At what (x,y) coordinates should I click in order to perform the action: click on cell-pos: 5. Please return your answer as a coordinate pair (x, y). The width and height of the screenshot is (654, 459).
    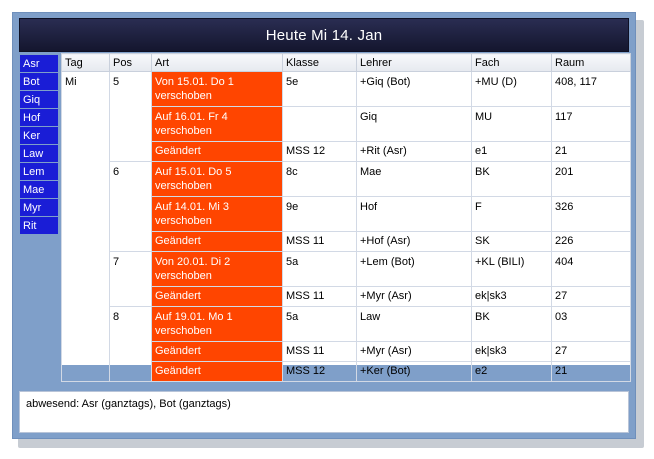
    Looking at the image, I should click on (130, 116).